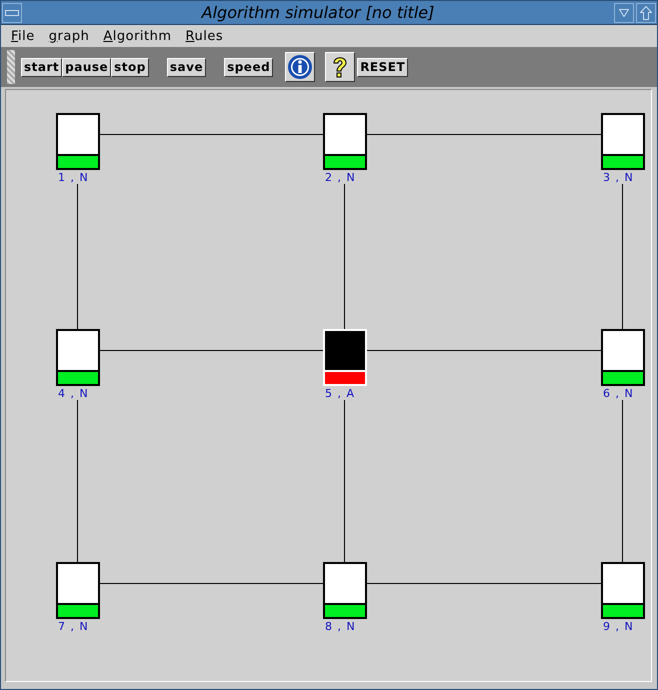 This screenshot has height=690, width=658. What do you see at coordinates (205, 36) in the screenshot?
I see `menu-item: Rules` at bounding box center [205, 36].